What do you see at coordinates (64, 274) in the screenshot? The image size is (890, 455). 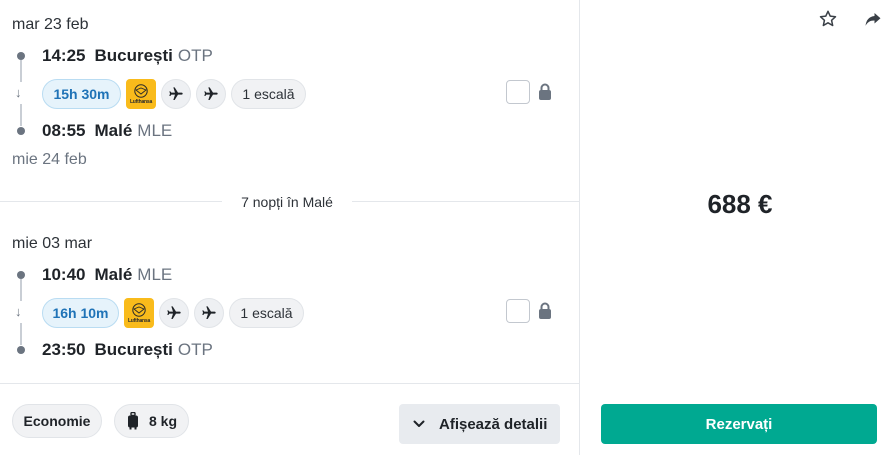 I see `departure-time: 10:40` at bounding box center [64, 274].